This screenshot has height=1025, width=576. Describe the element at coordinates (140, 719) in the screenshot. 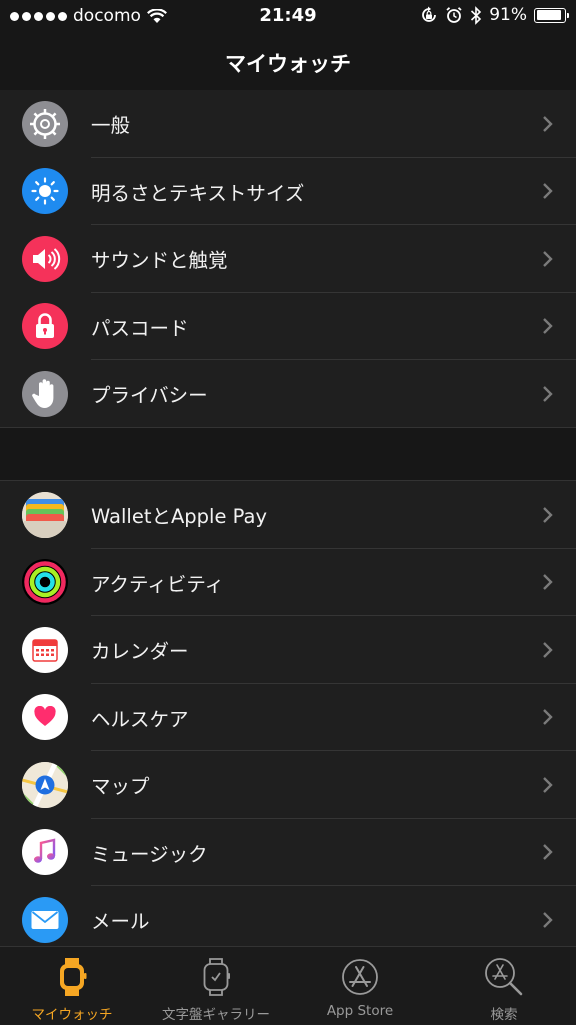

I see `settings-item-label: ヘルスケア` at that location.